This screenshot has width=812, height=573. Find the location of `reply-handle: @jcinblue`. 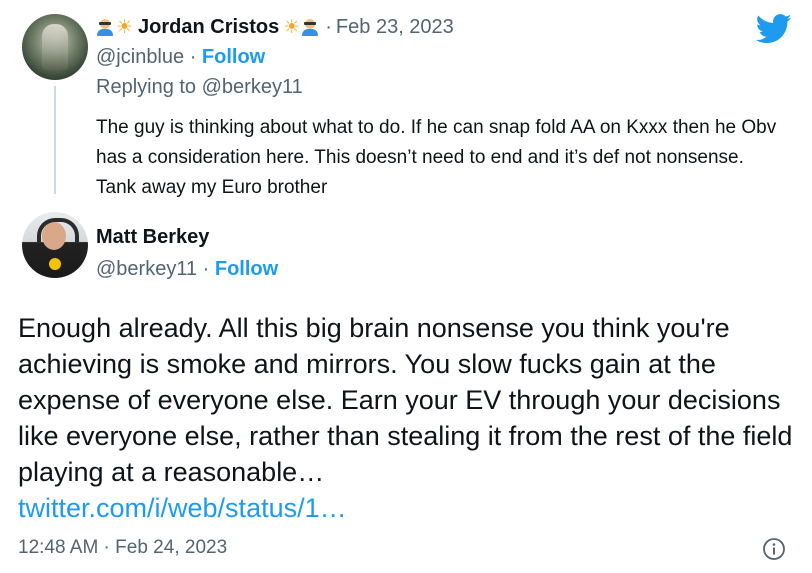

reply-handle: @jcinblue is located at coordinates (140, 57).